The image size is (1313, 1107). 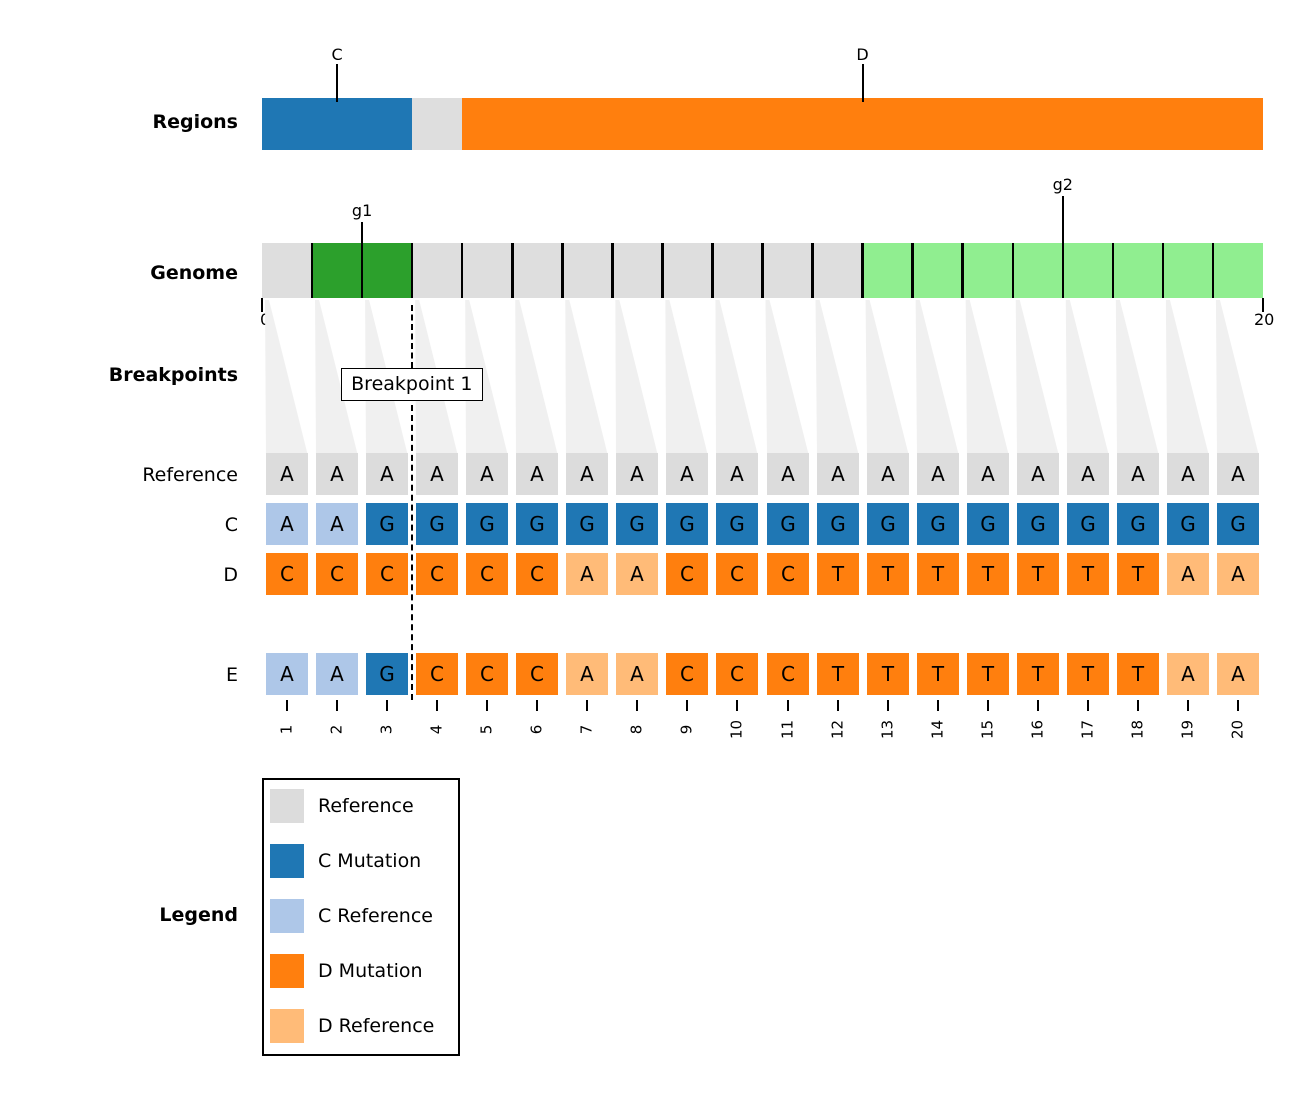 I want to click on legend-entry: D Reference, so click(x=352, y=1026).